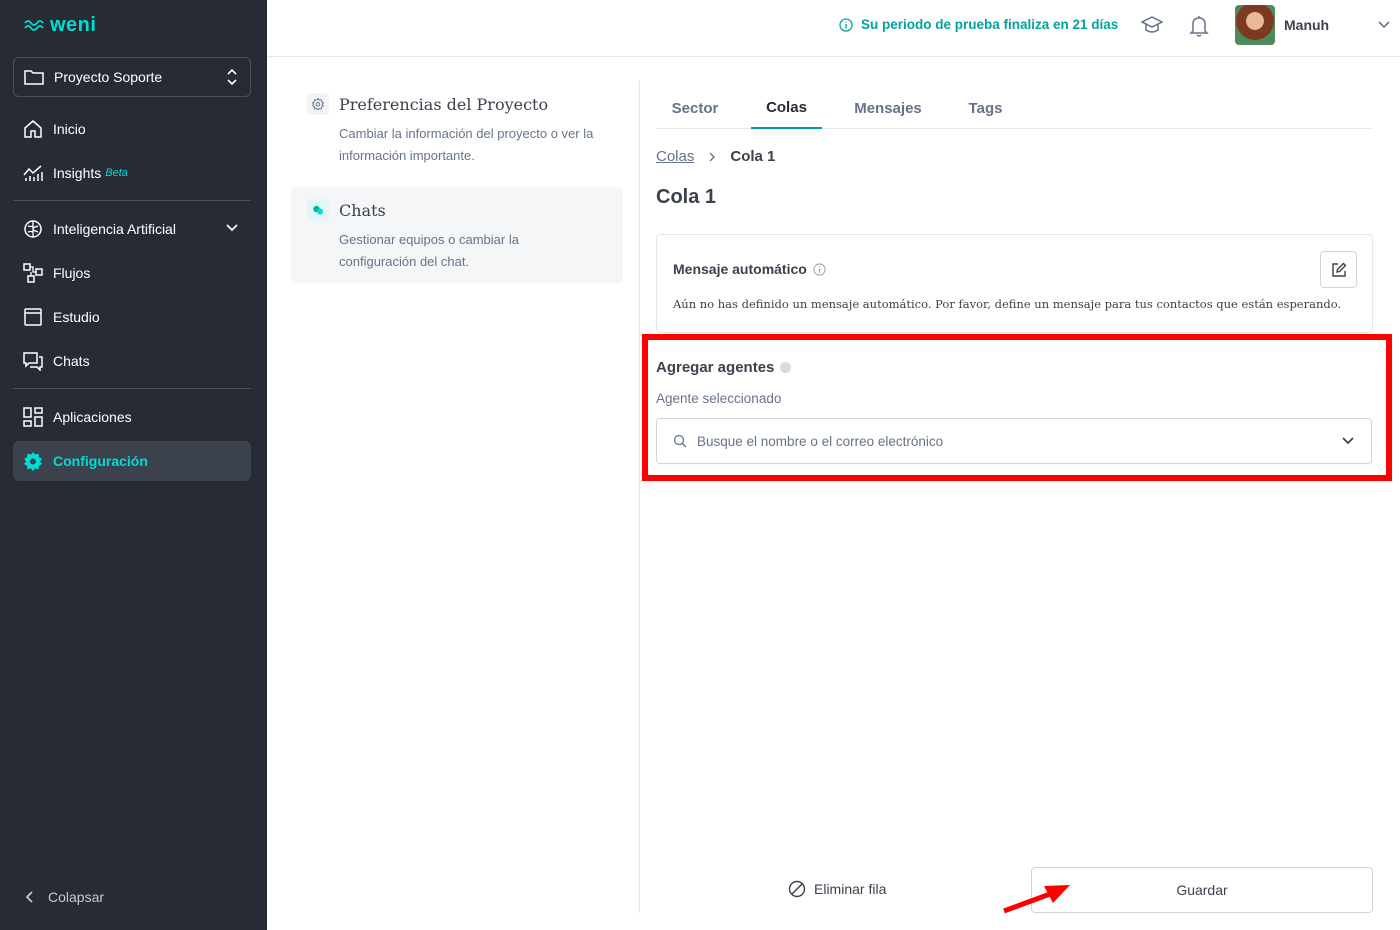  Describe the element at coordinates (1036, 899) in the screenshot. I see `arrow-pointer-icon` at that location.